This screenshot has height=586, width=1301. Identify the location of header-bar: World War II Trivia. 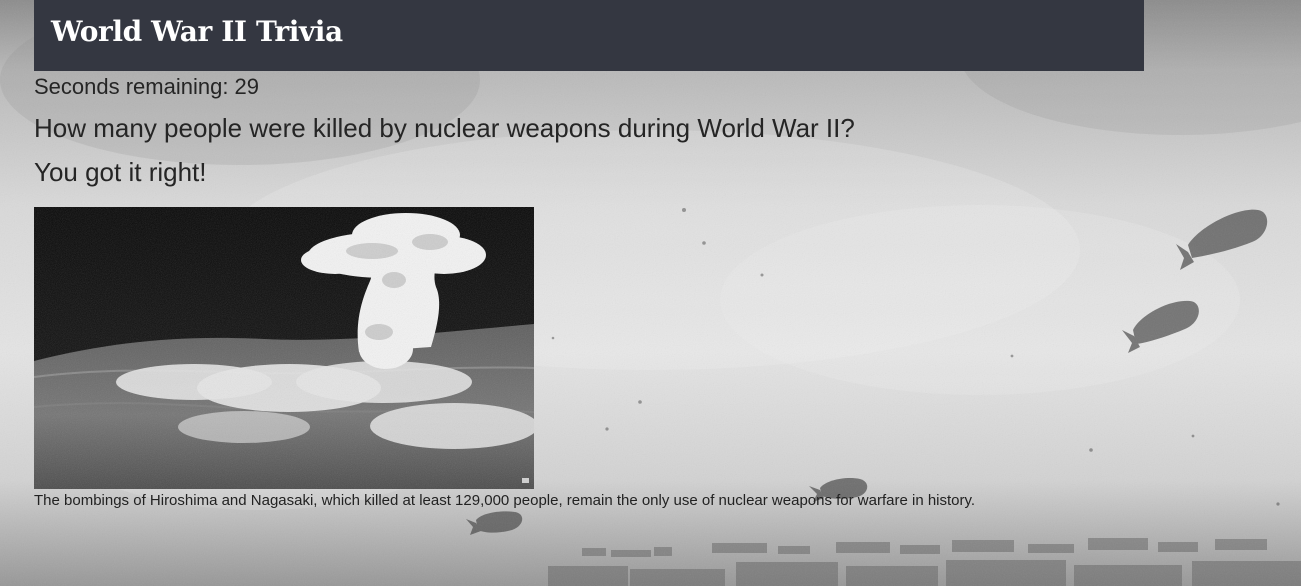
(589, 35).